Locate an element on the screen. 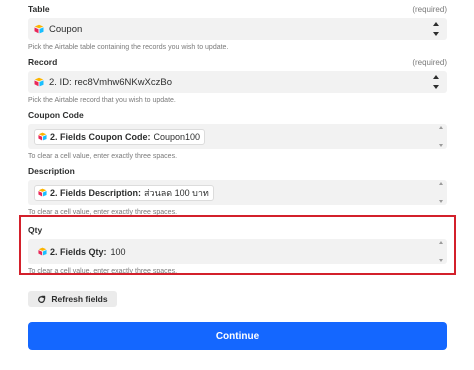 Image resolution: width=474 pixels, height=370 pixels. coupon-code-pill: 2. Fields Coupon Code: Coupon100 is located at coordinates (120, 136).